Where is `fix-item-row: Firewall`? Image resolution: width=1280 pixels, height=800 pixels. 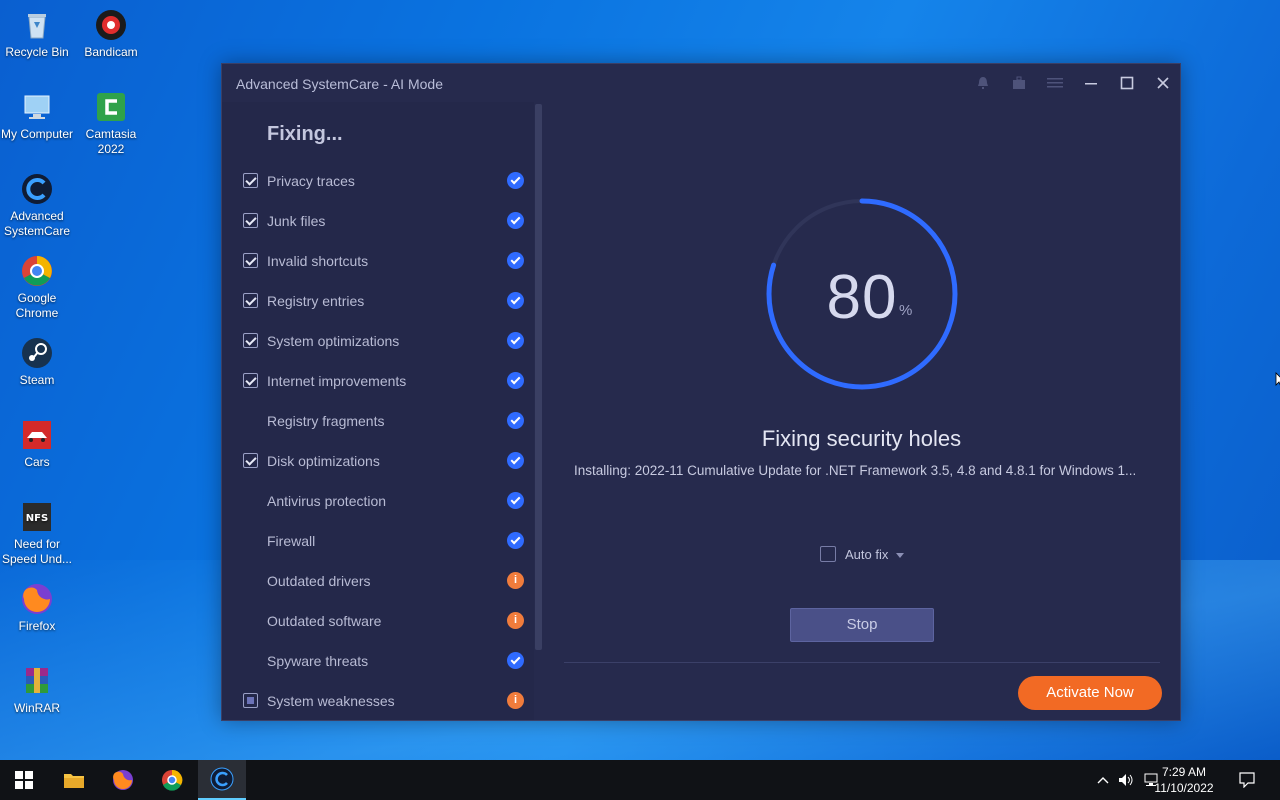 fix-item-row: Firewall is located at coordinates (378, 542).